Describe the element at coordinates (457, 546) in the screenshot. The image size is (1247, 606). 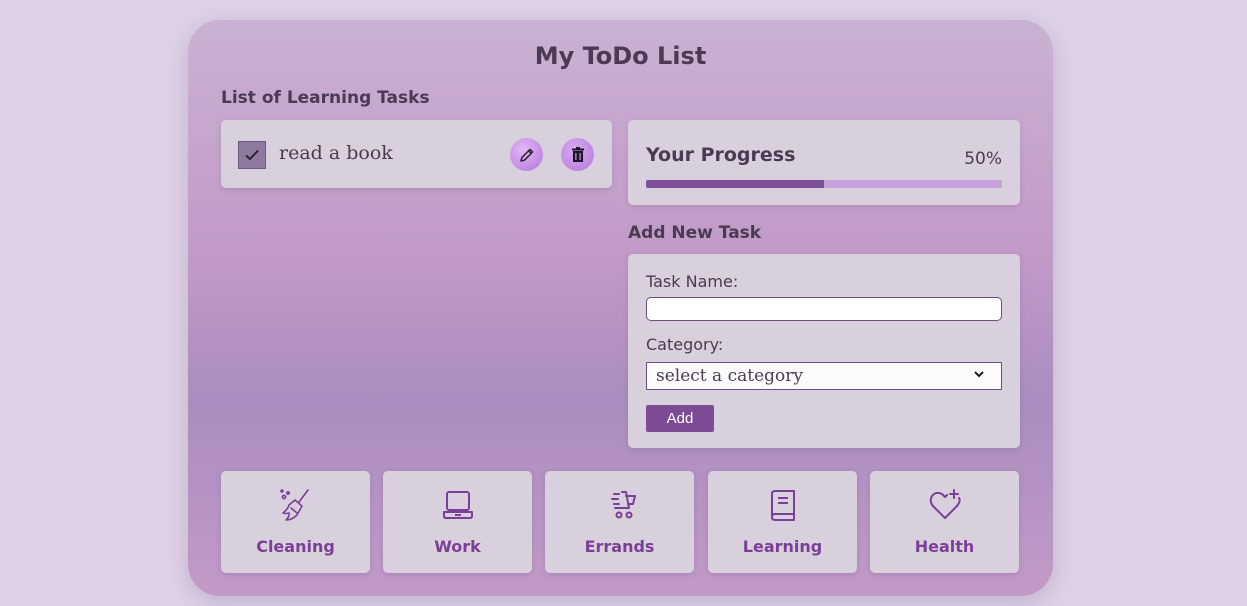
I see `category-label: Work` at that location.